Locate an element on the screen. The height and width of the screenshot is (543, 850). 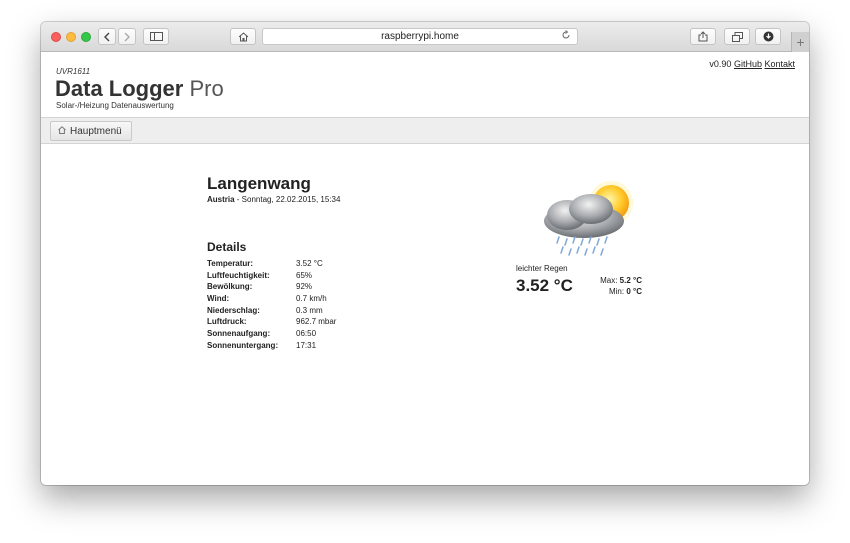
main-menu-button: Hauptmenü is located at coordinates (91, 131).